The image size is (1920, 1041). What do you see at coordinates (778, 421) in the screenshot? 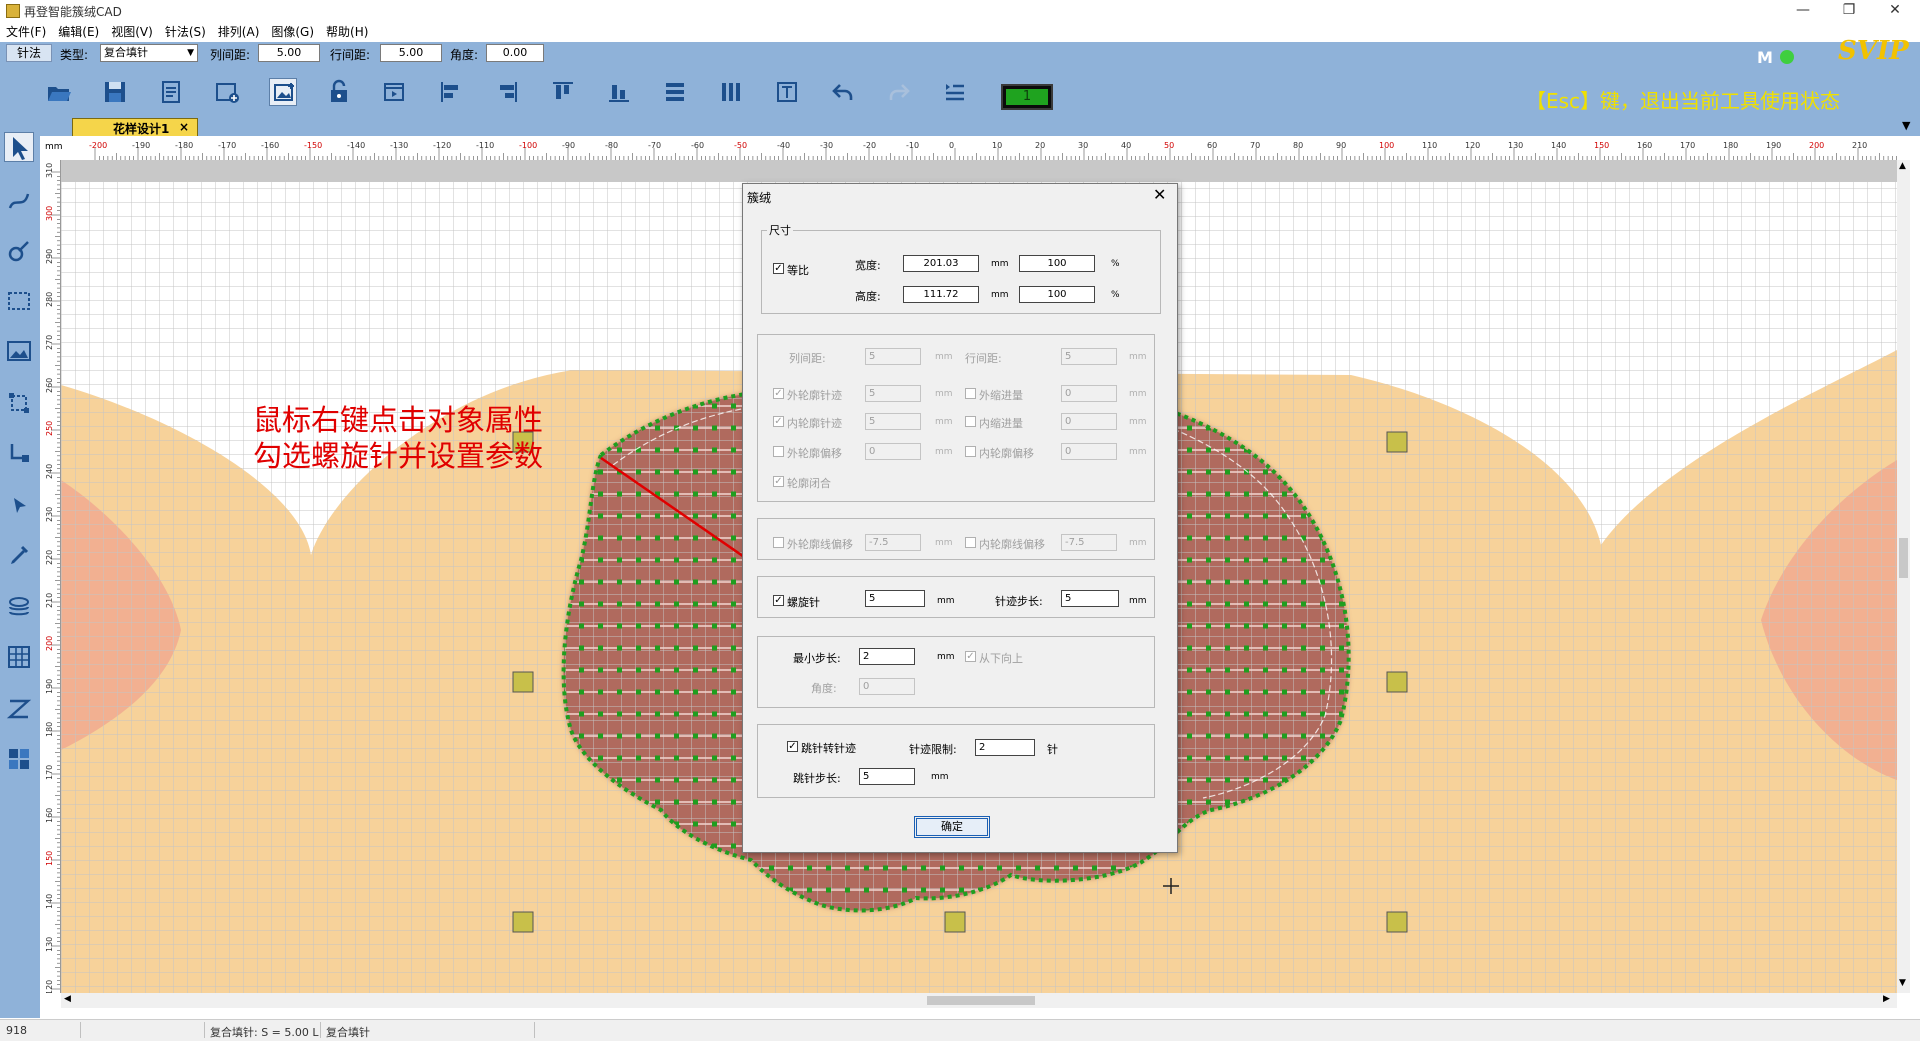
I see `inner-contour-checkbox: ✓` at bounding box center [778, 421].